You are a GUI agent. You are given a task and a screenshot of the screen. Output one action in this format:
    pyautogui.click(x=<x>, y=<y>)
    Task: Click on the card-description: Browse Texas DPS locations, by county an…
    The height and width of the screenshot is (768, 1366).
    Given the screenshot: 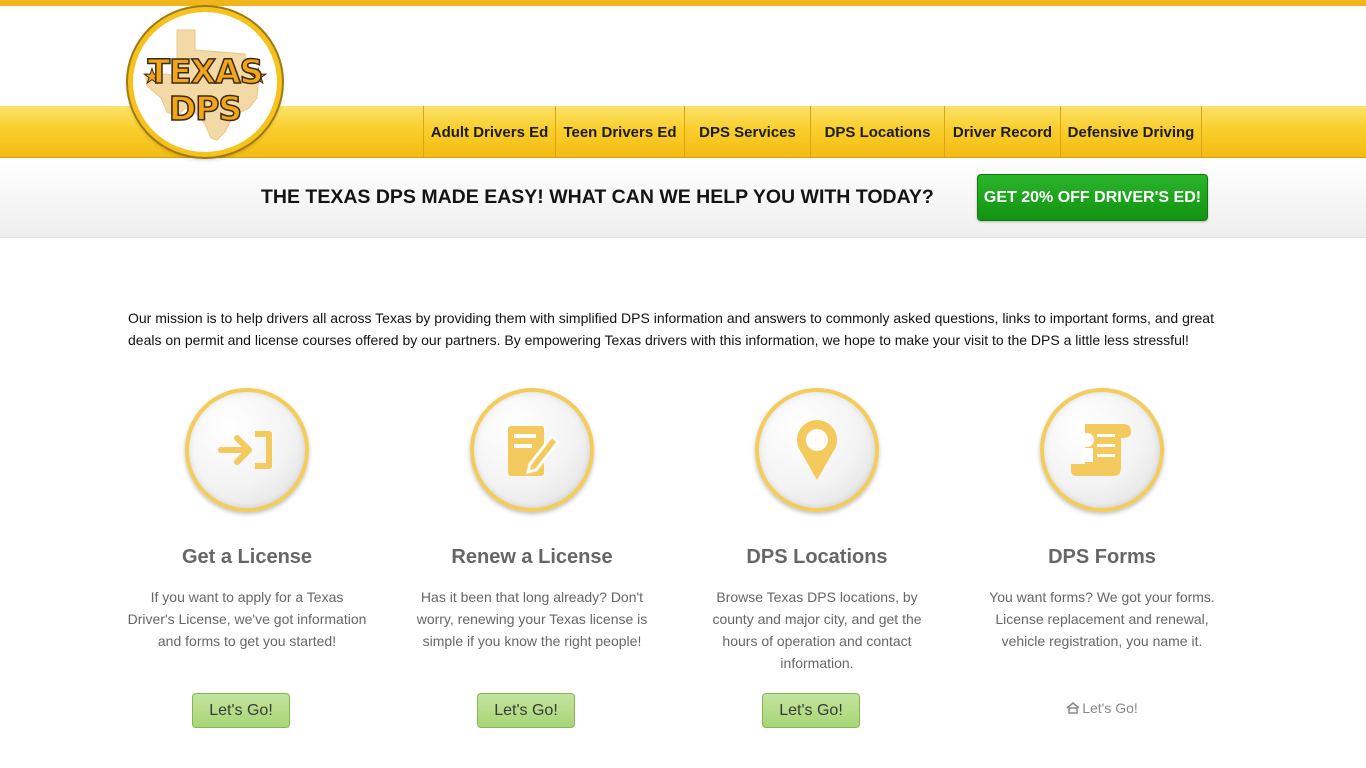 What is the action you would take?
    pyautogui.click(x=817, y=630)
    